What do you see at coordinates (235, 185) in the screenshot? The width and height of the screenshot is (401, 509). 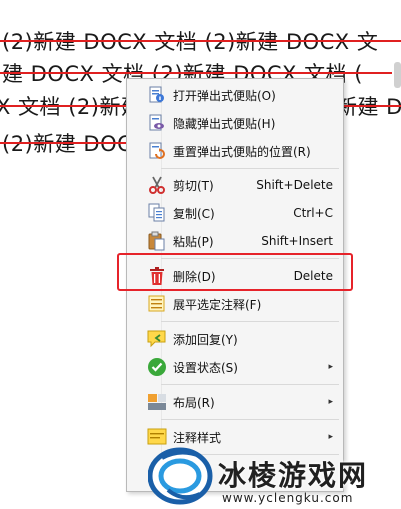 I see `menu-item-cut: 剪切(T) Shift+Delete` at bounding box center [235, 185].